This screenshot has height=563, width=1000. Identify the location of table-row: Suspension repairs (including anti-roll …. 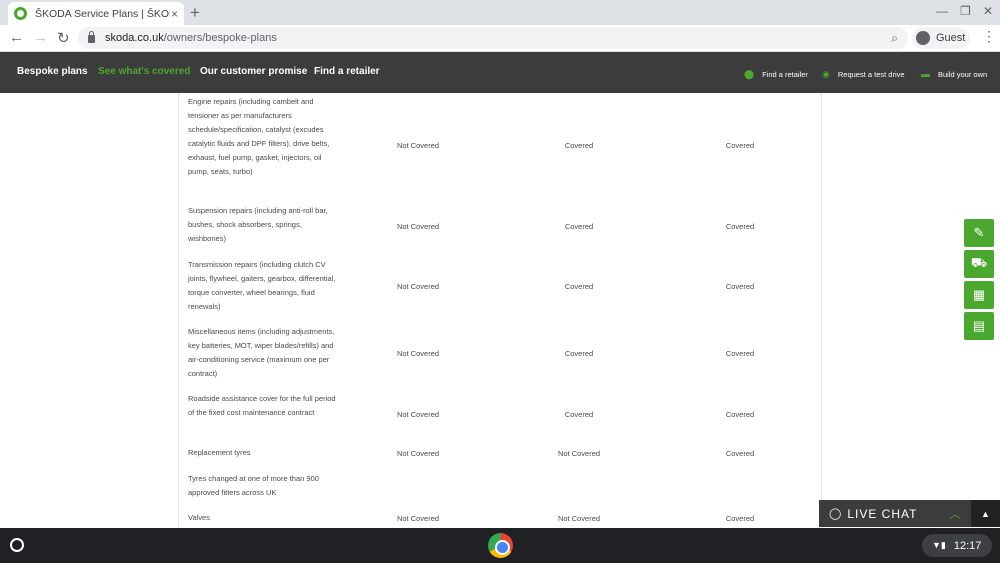
(500, 226).